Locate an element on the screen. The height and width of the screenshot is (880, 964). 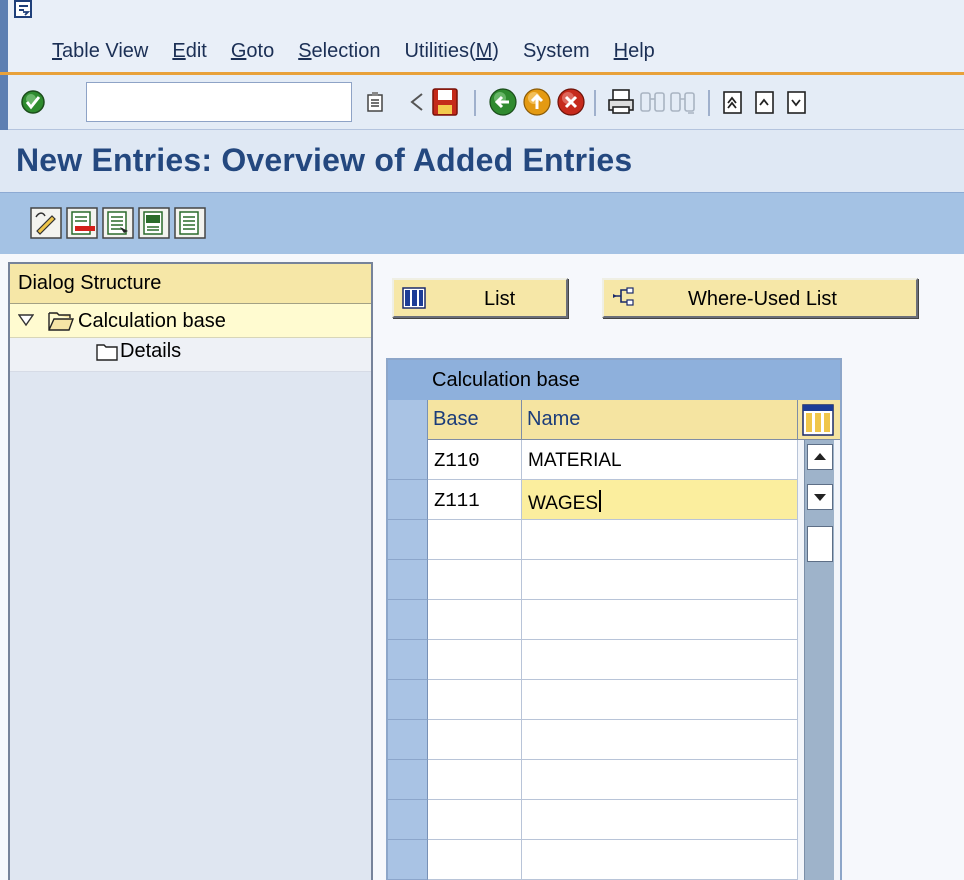
first-page-icon is located at coordinates (733, 102).